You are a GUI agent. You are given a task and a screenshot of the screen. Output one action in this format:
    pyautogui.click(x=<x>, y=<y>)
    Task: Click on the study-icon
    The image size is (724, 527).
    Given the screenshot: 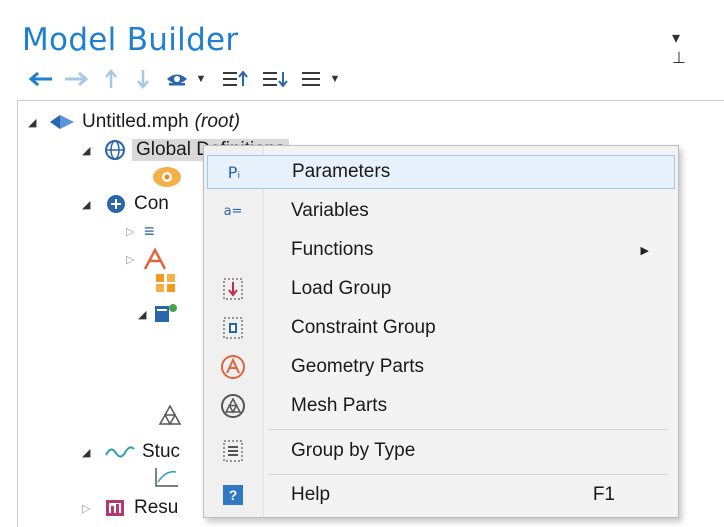 What is the action you would take?
    pyautogui.click(x=120, y=452)
    